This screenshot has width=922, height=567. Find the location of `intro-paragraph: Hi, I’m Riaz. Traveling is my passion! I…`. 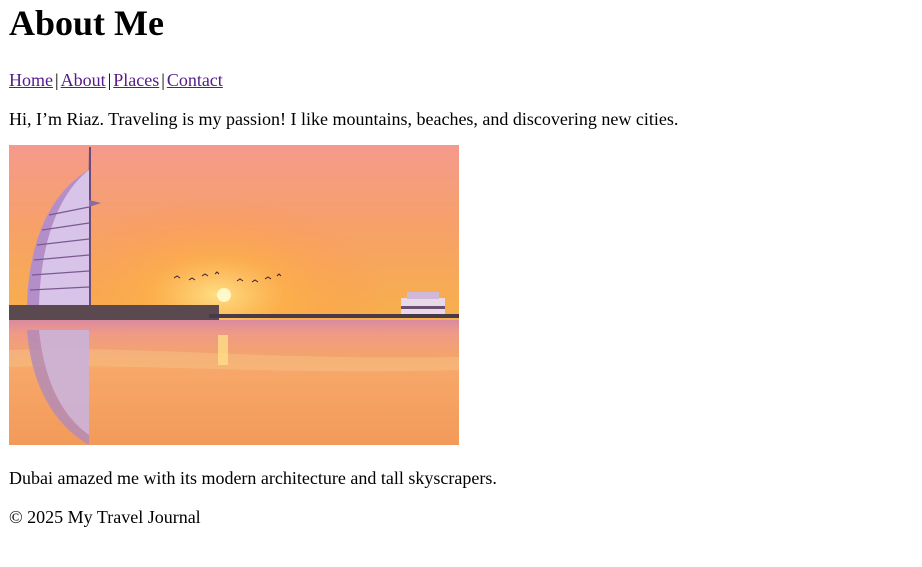

intro-paragraph: Hi, I’m Riaz. Traveling is my passion! I… is located at coordinates (344, 119).